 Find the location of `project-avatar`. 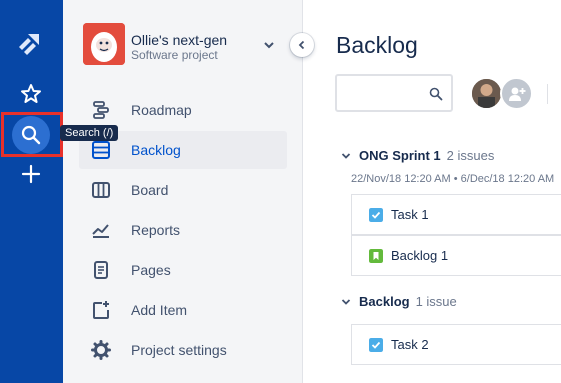

project-avatar is located at coordinates (104, 44).